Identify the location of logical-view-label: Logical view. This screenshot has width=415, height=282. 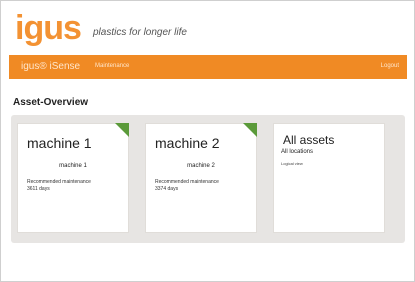
(292, 163).